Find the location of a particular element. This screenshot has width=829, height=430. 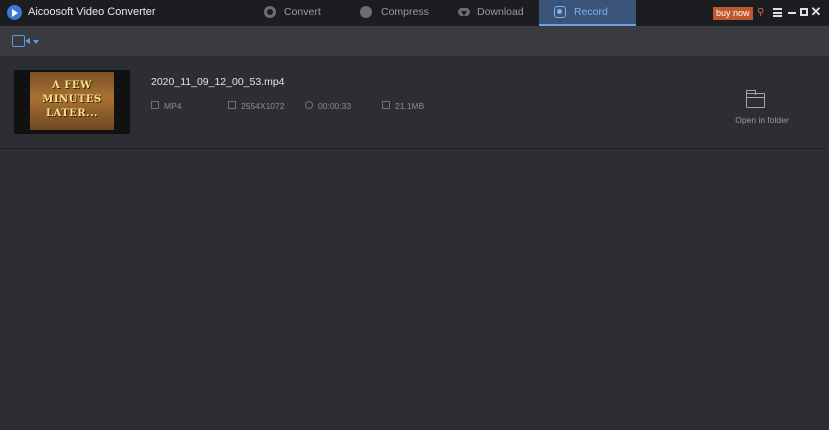

tab-download: Download is located at coordinates (492, 13).